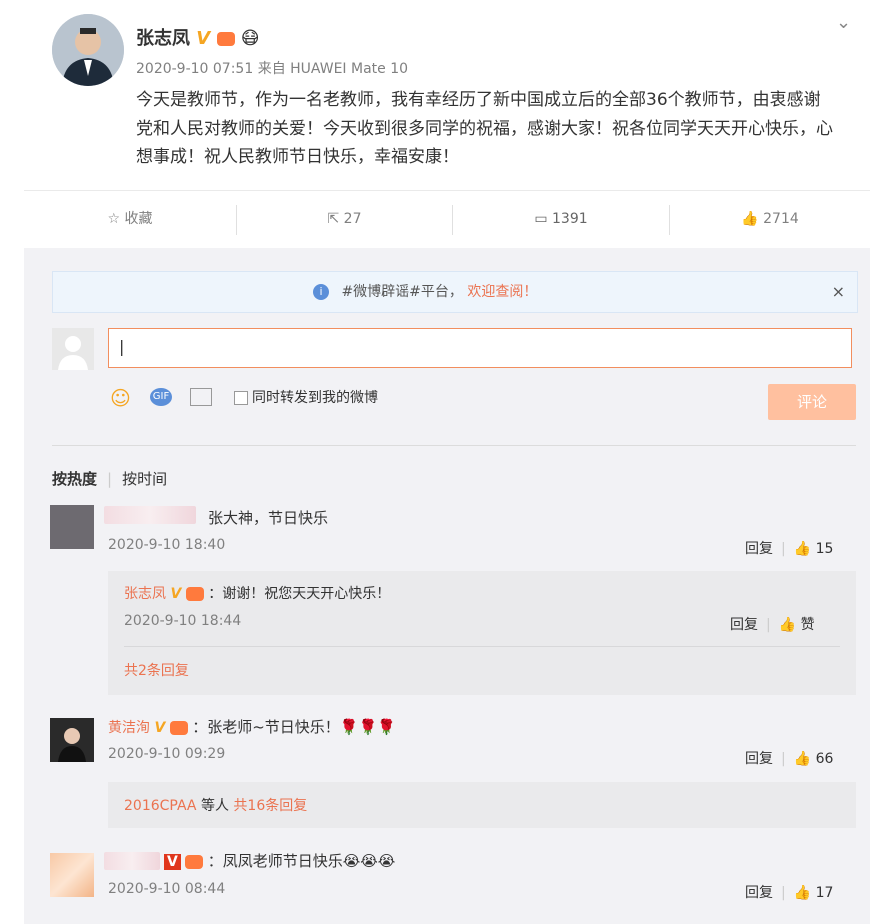 Image resolution: width=880 pixels, height=924 pixels. I want to click on comment-button: ▭ 1391, so click(561, 219).